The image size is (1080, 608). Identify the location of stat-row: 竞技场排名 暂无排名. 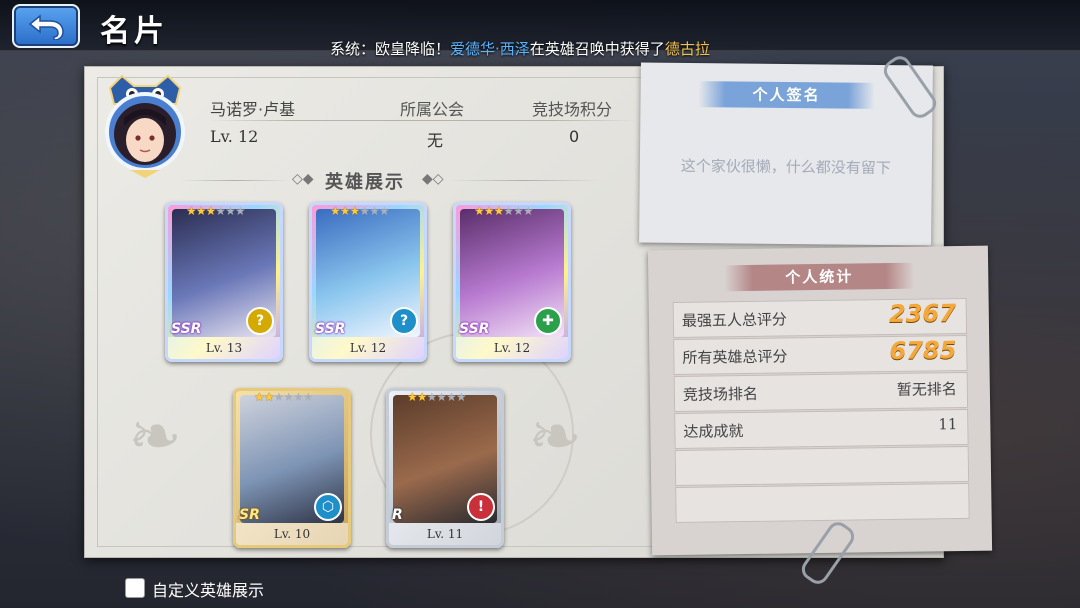
(821, 392).